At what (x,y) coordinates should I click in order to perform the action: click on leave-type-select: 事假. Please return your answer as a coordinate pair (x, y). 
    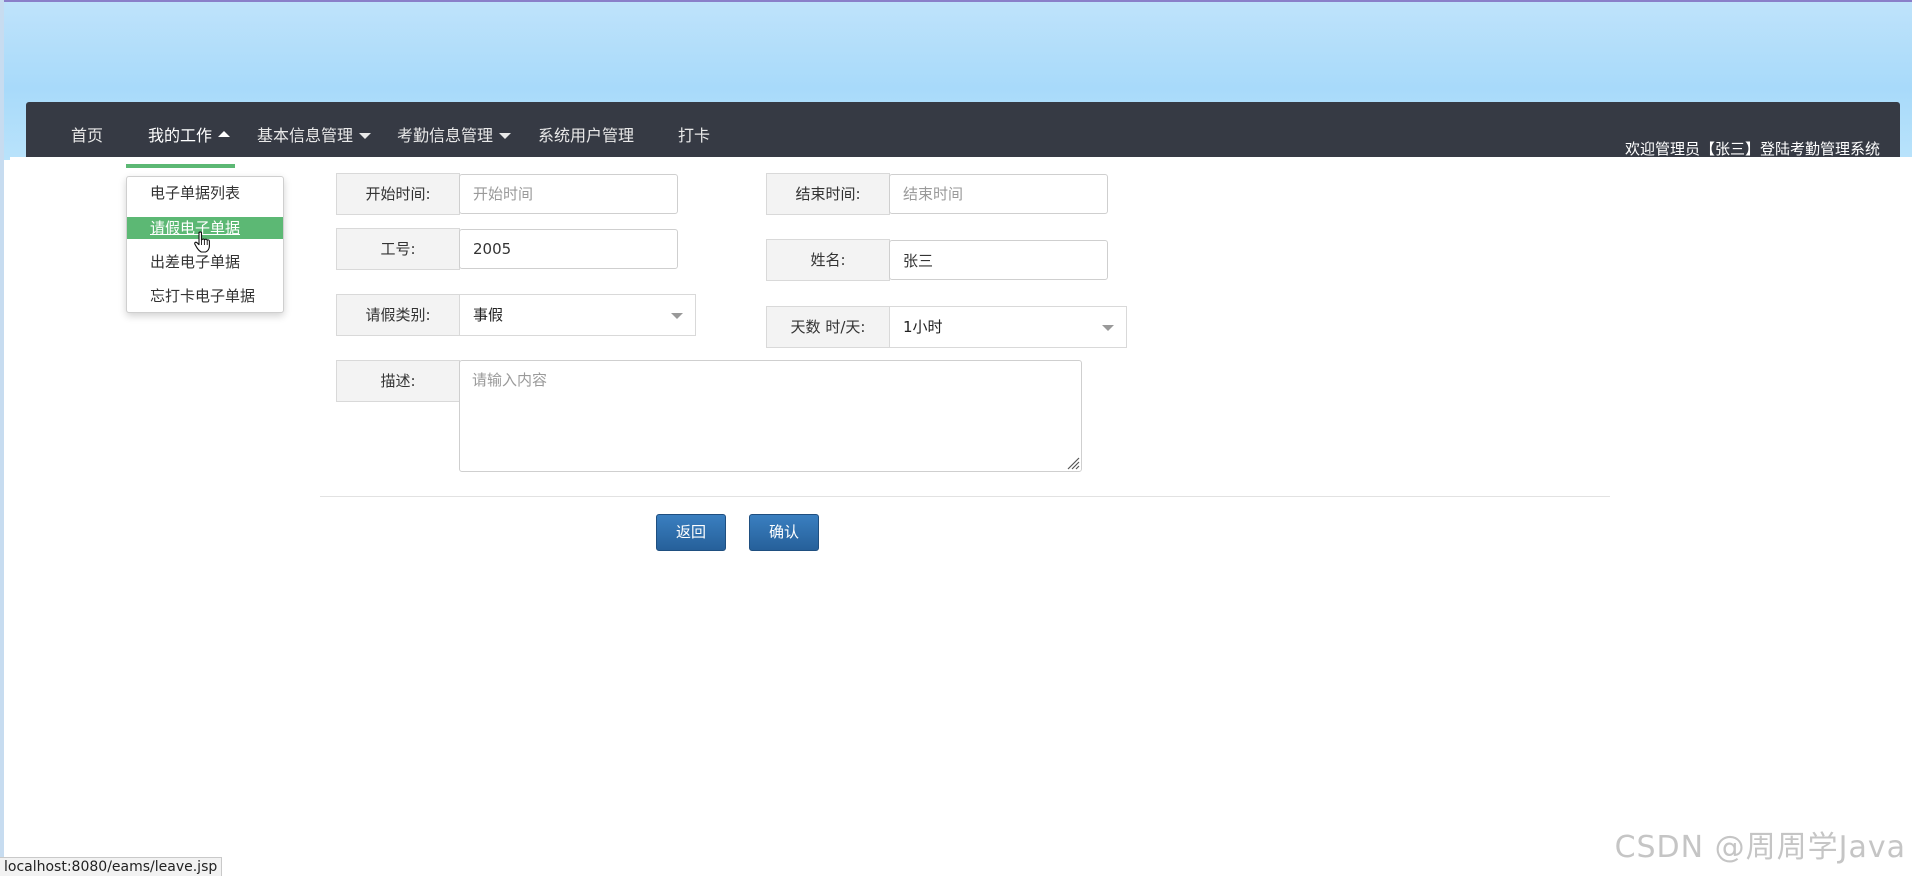
    Looking at the image, I should click on (577, 315).